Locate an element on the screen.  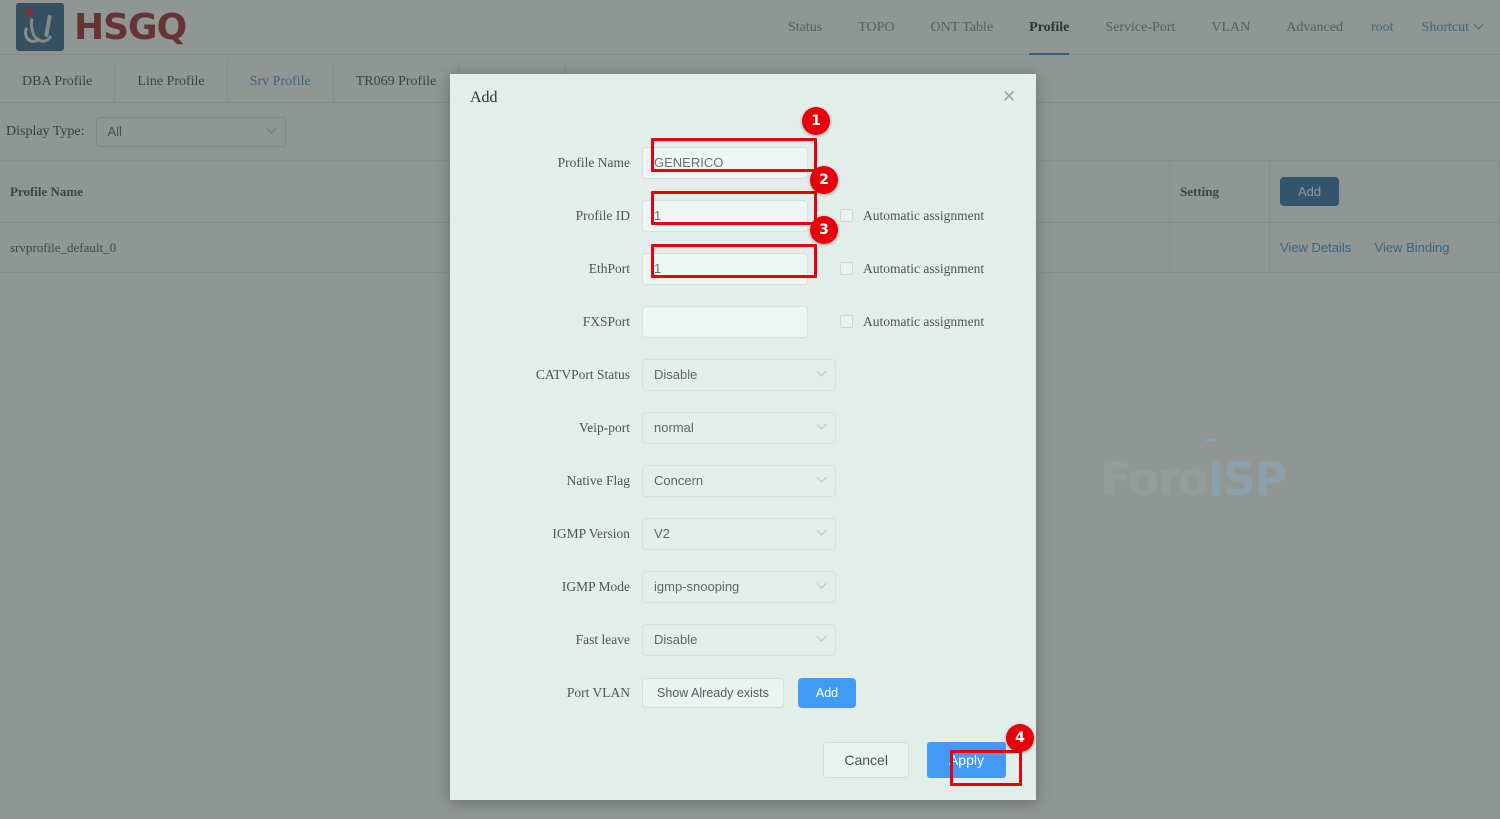
profile-id-auto-label: Automatic assignment is located at coordinates (924, 215).